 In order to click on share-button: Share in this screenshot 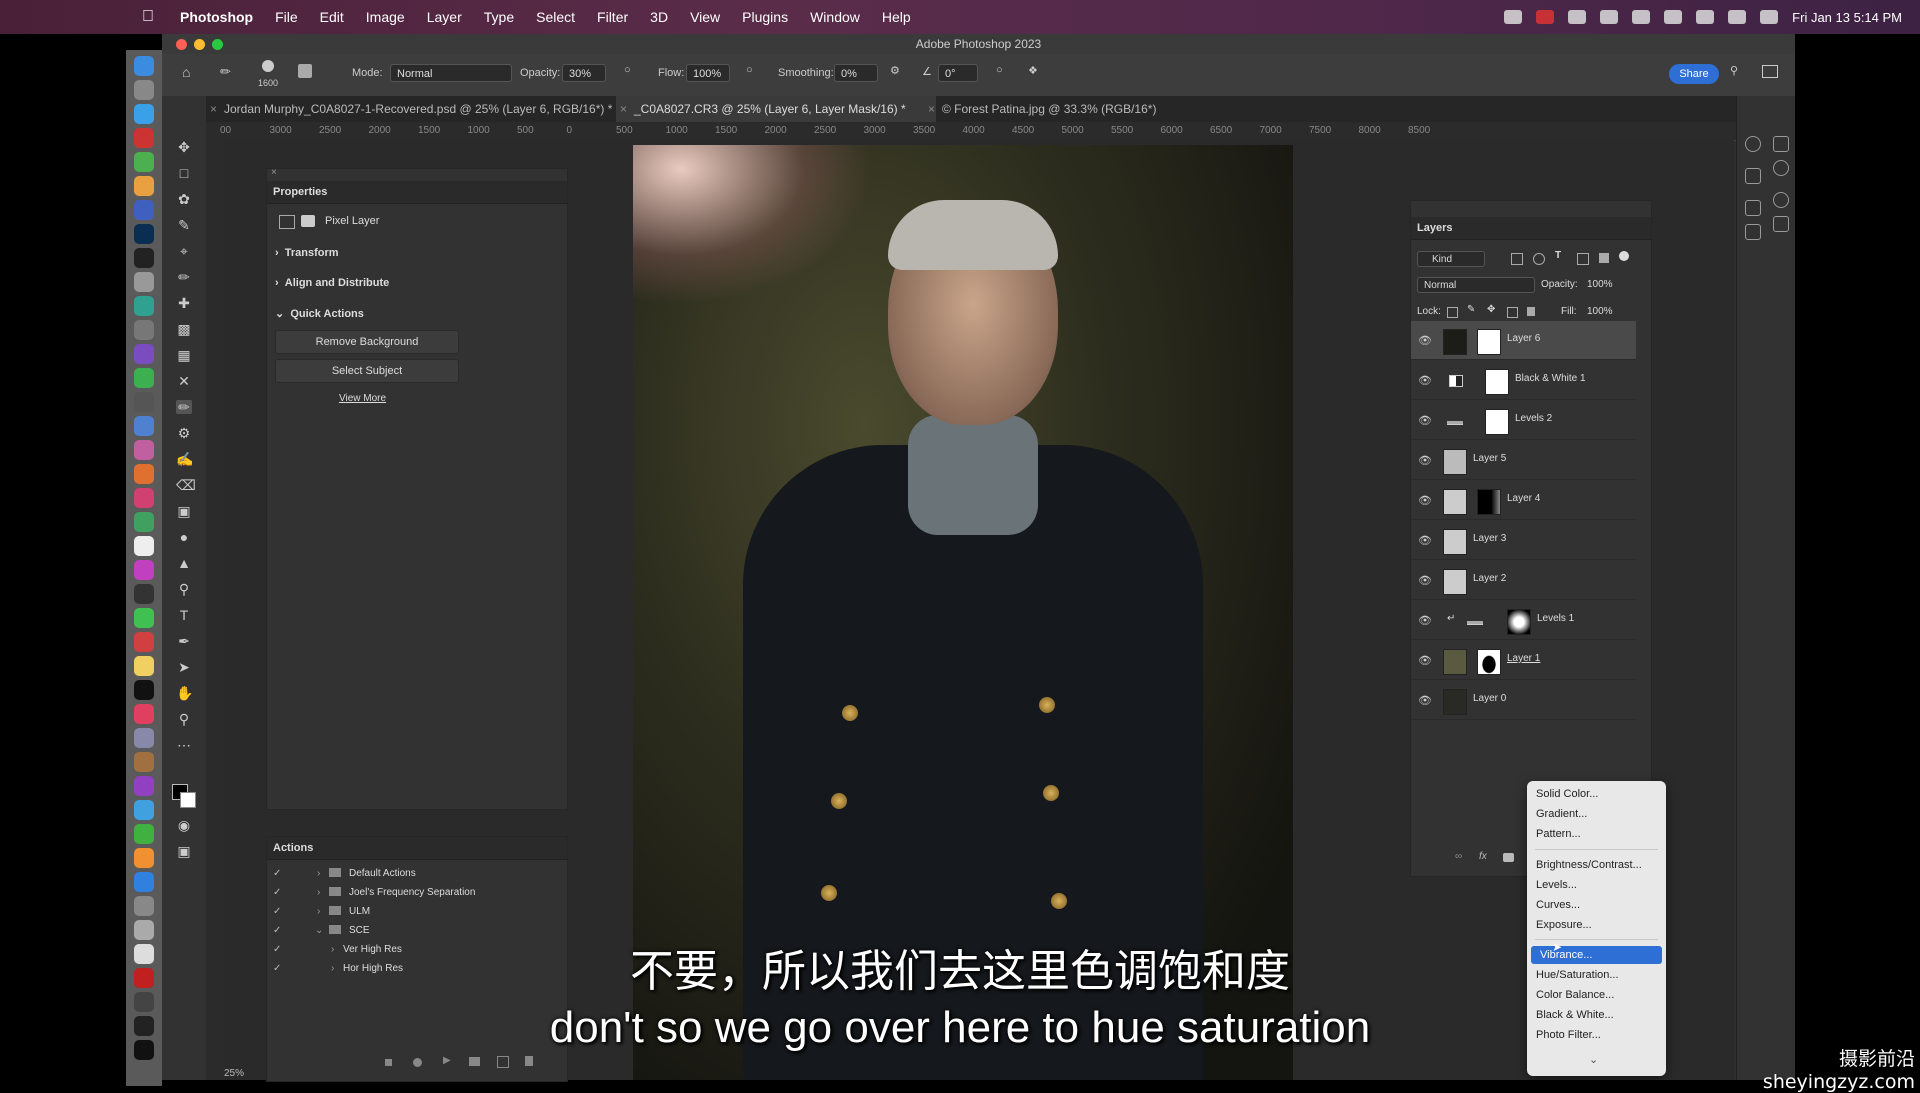, I will do `click(1694, 74)`.